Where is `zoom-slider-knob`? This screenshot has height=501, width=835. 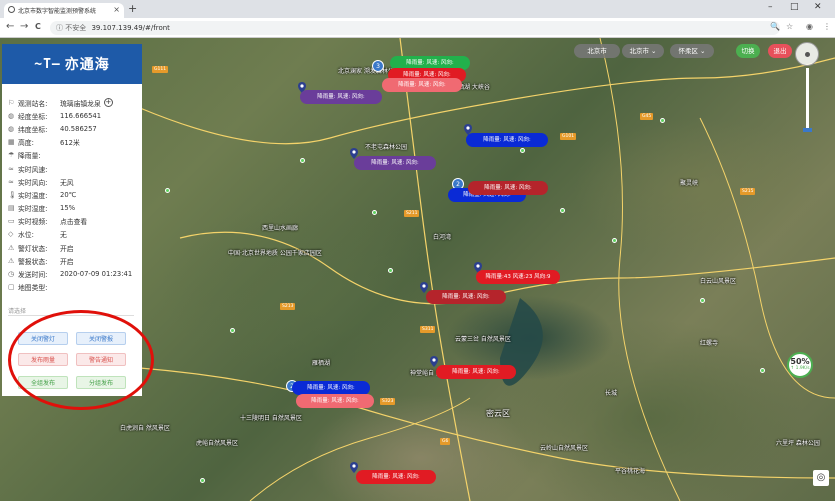 zoom-slider-knob is located at coordinates (807, 130).